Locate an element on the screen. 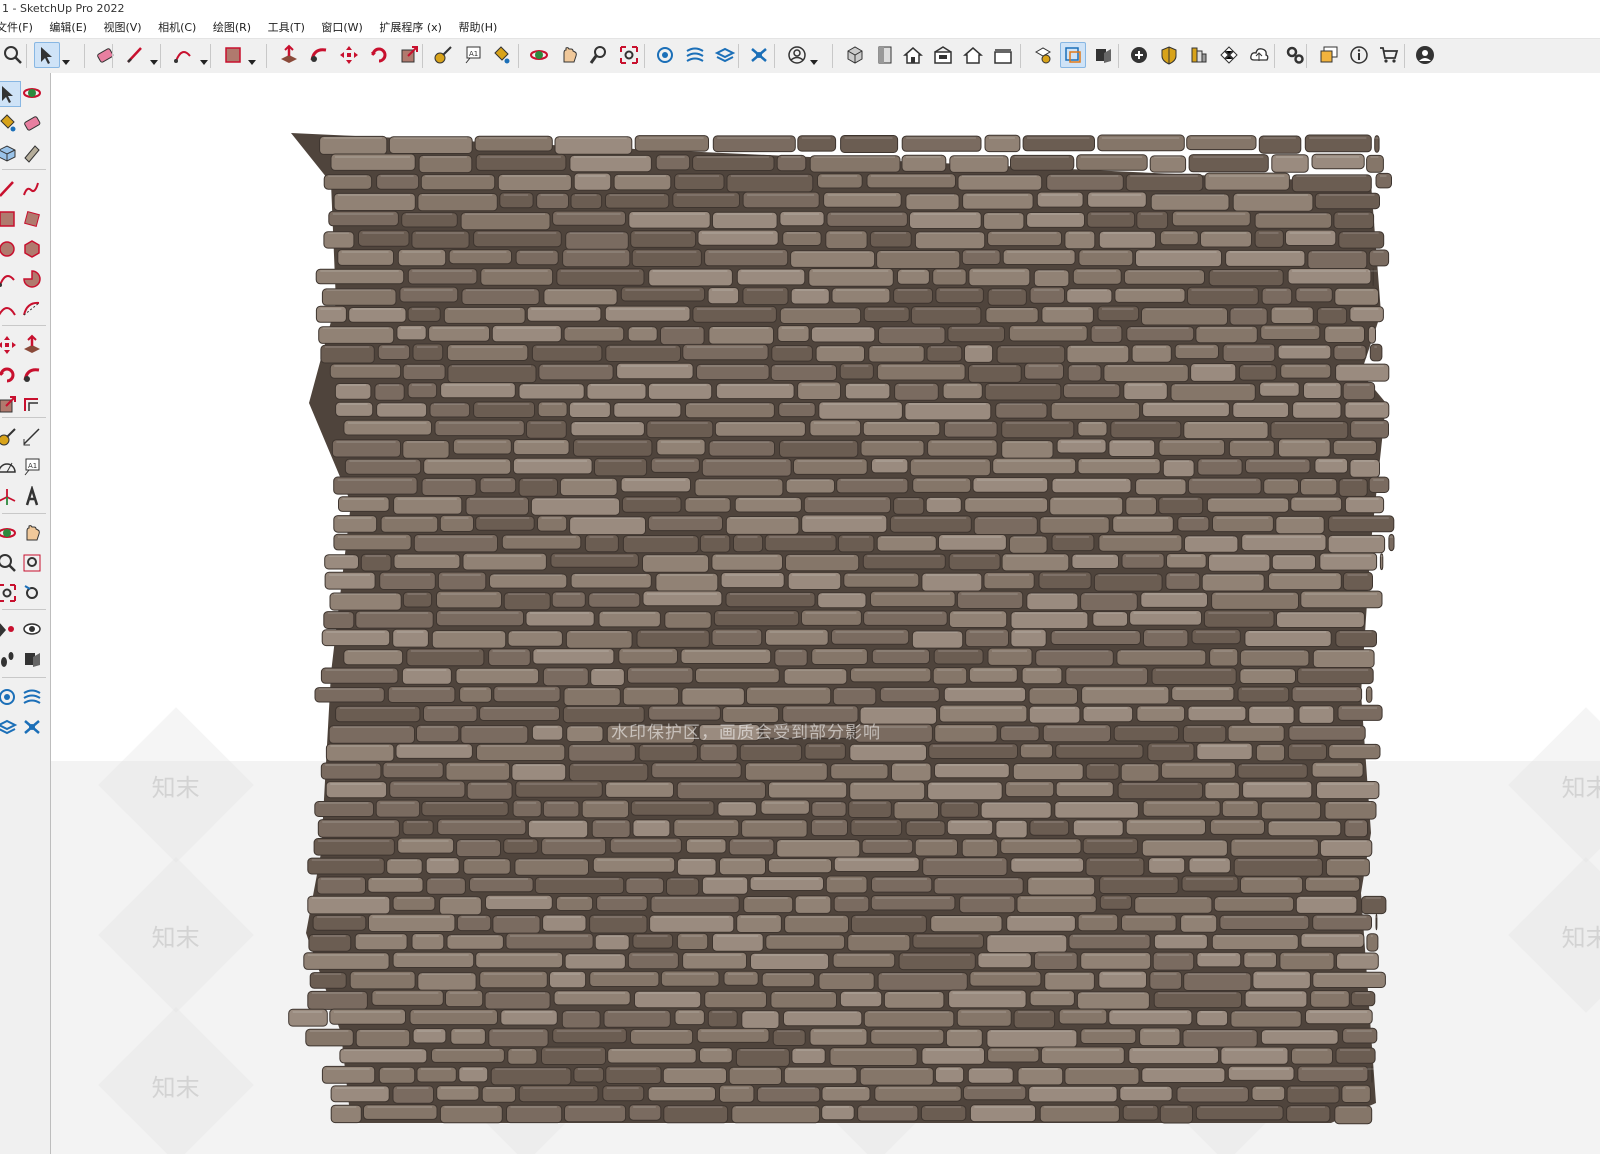  side-extension-manager-button is located at coordinates (32, 727).